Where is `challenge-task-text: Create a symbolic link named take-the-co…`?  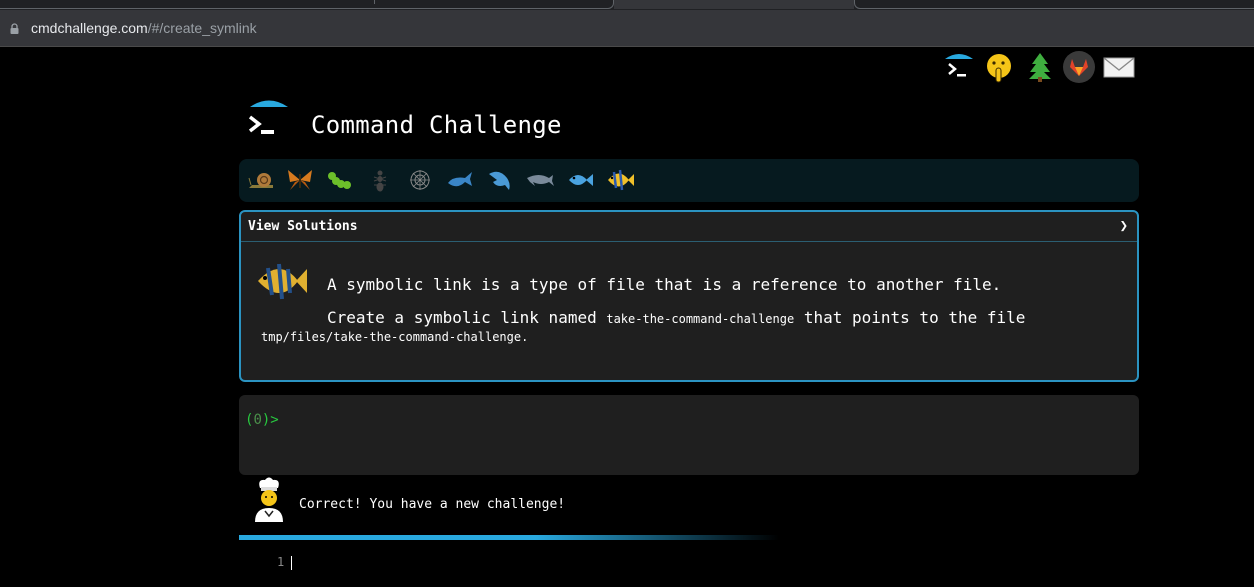
challenge-task-text: Create a symbolic link named take-the-co… is located at coordinates (676, 317).